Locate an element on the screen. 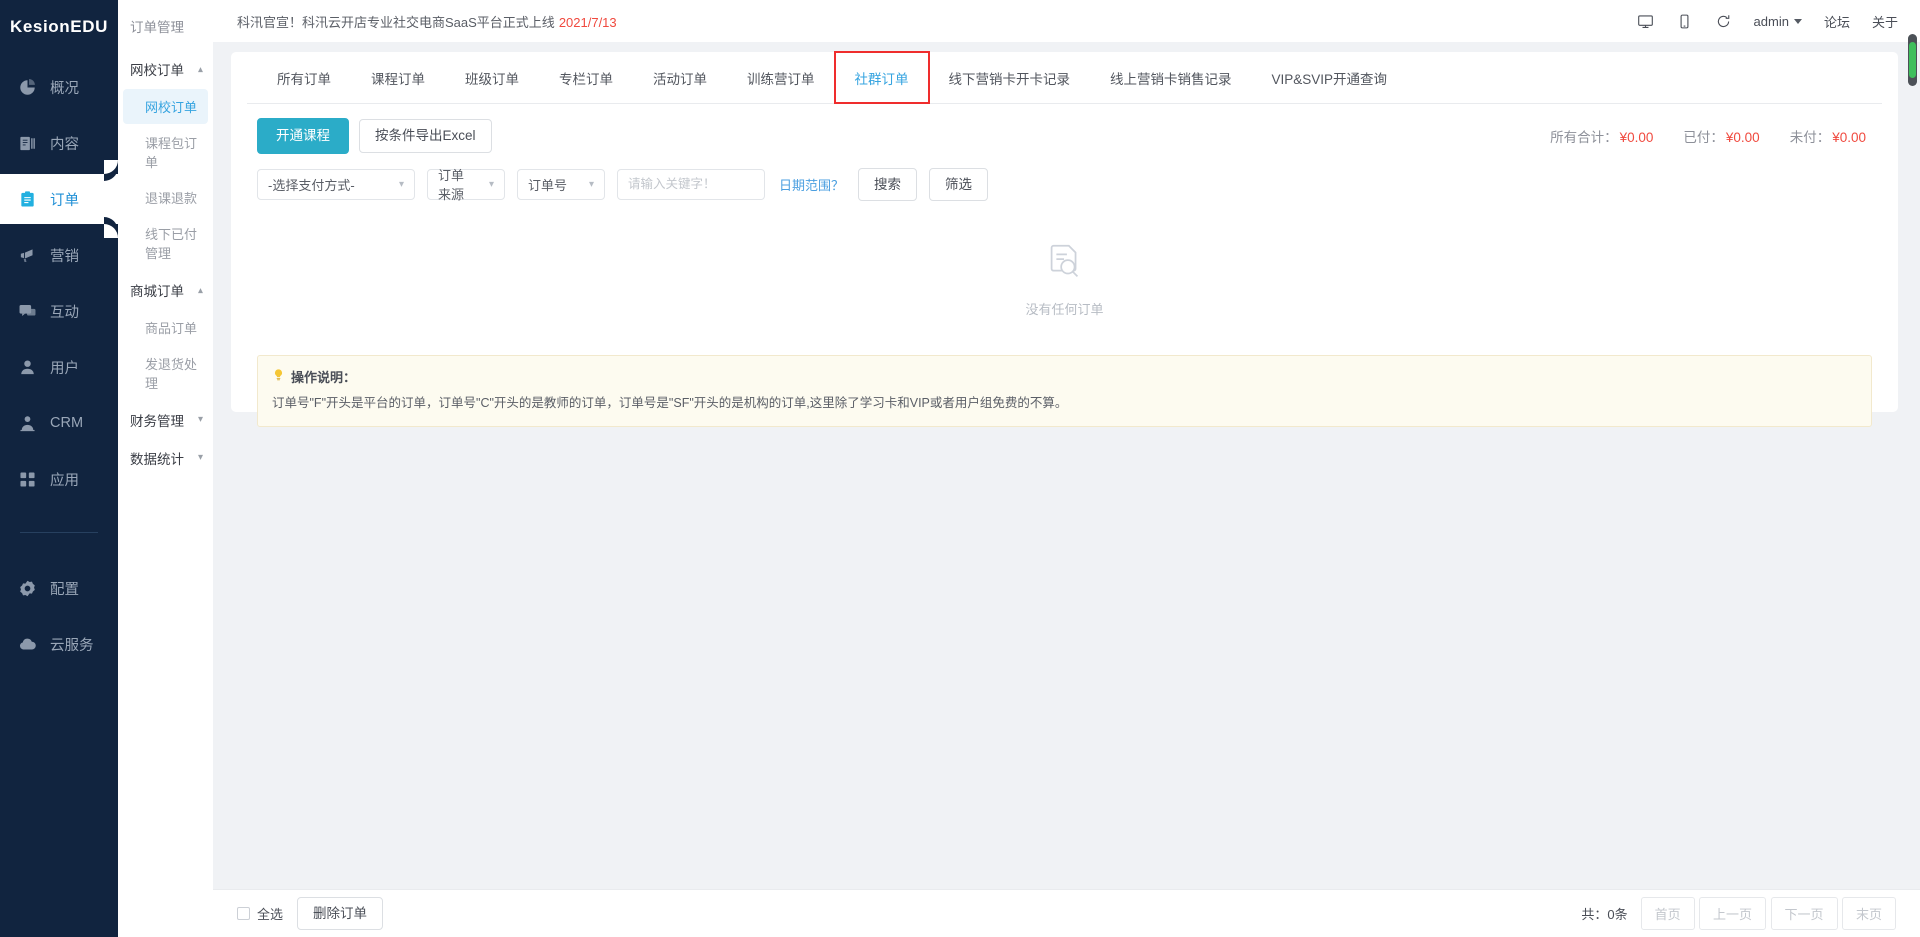 Image resolution: width=1920 pixels, height=937 pixels. empty-state-label: 没有任何订单 is located at coordinates (1064, 310).